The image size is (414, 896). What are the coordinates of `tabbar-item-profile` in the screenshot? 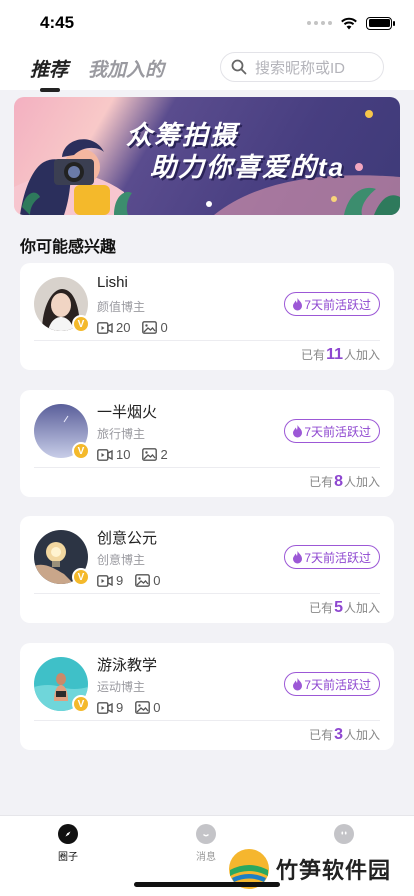 It's located at (344, 836).